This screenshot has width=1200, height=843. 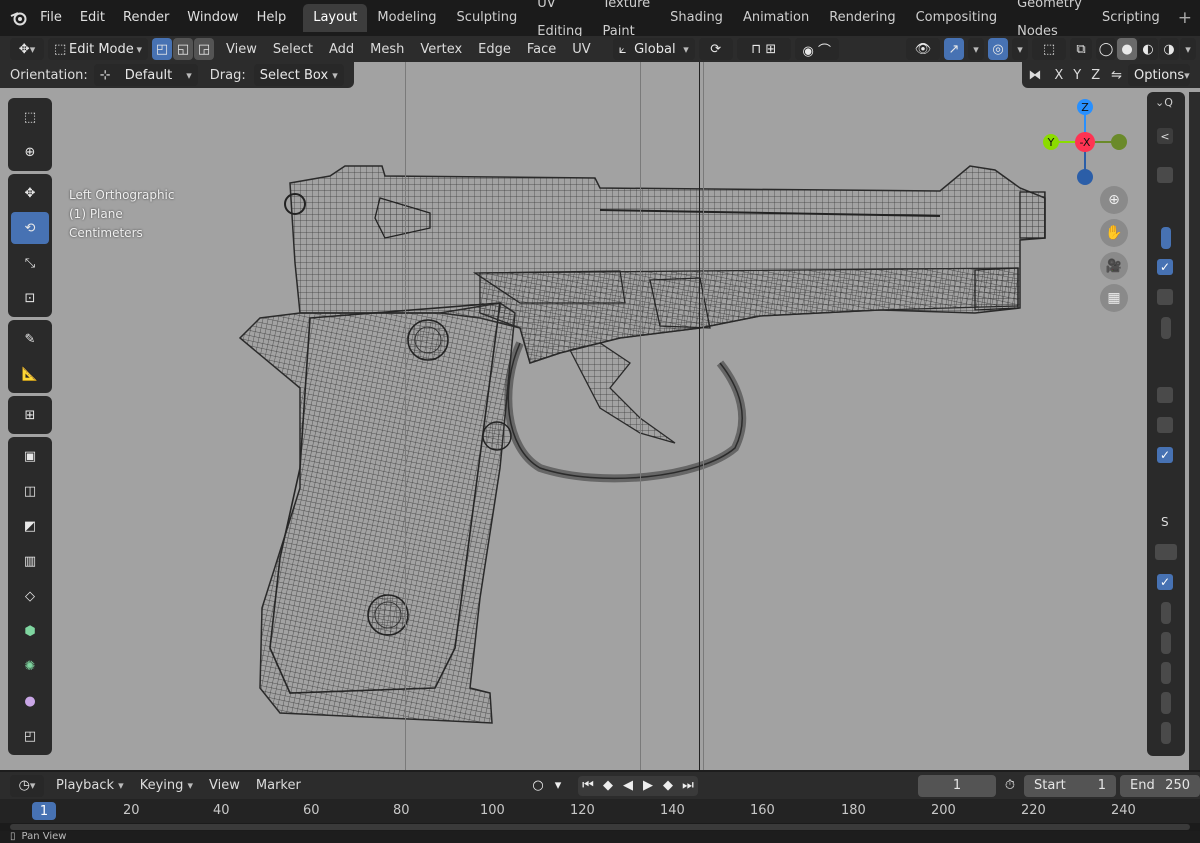 What do you see at coordinates (998, 49) in the screenshot?
I see `overlay-toggle-button: ◎` at bounding box center [998, 49].